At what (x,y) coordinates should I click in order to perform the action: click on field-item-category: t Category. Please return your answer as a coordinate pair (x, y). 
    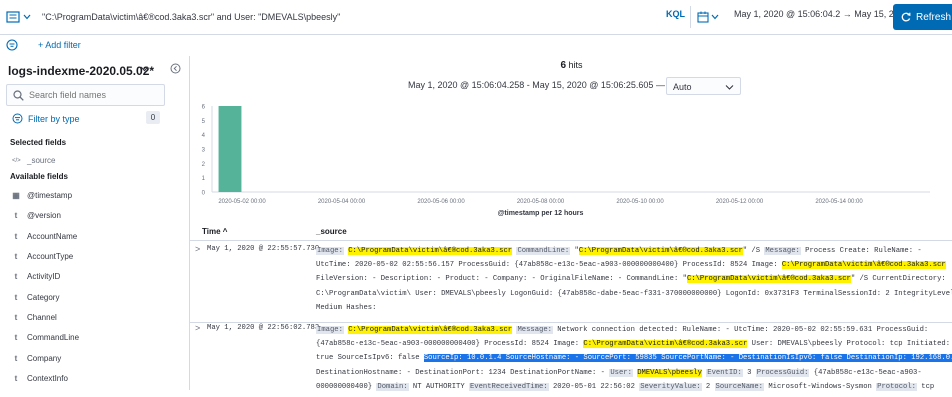
    Looking at the image, I should click on (36, 297).